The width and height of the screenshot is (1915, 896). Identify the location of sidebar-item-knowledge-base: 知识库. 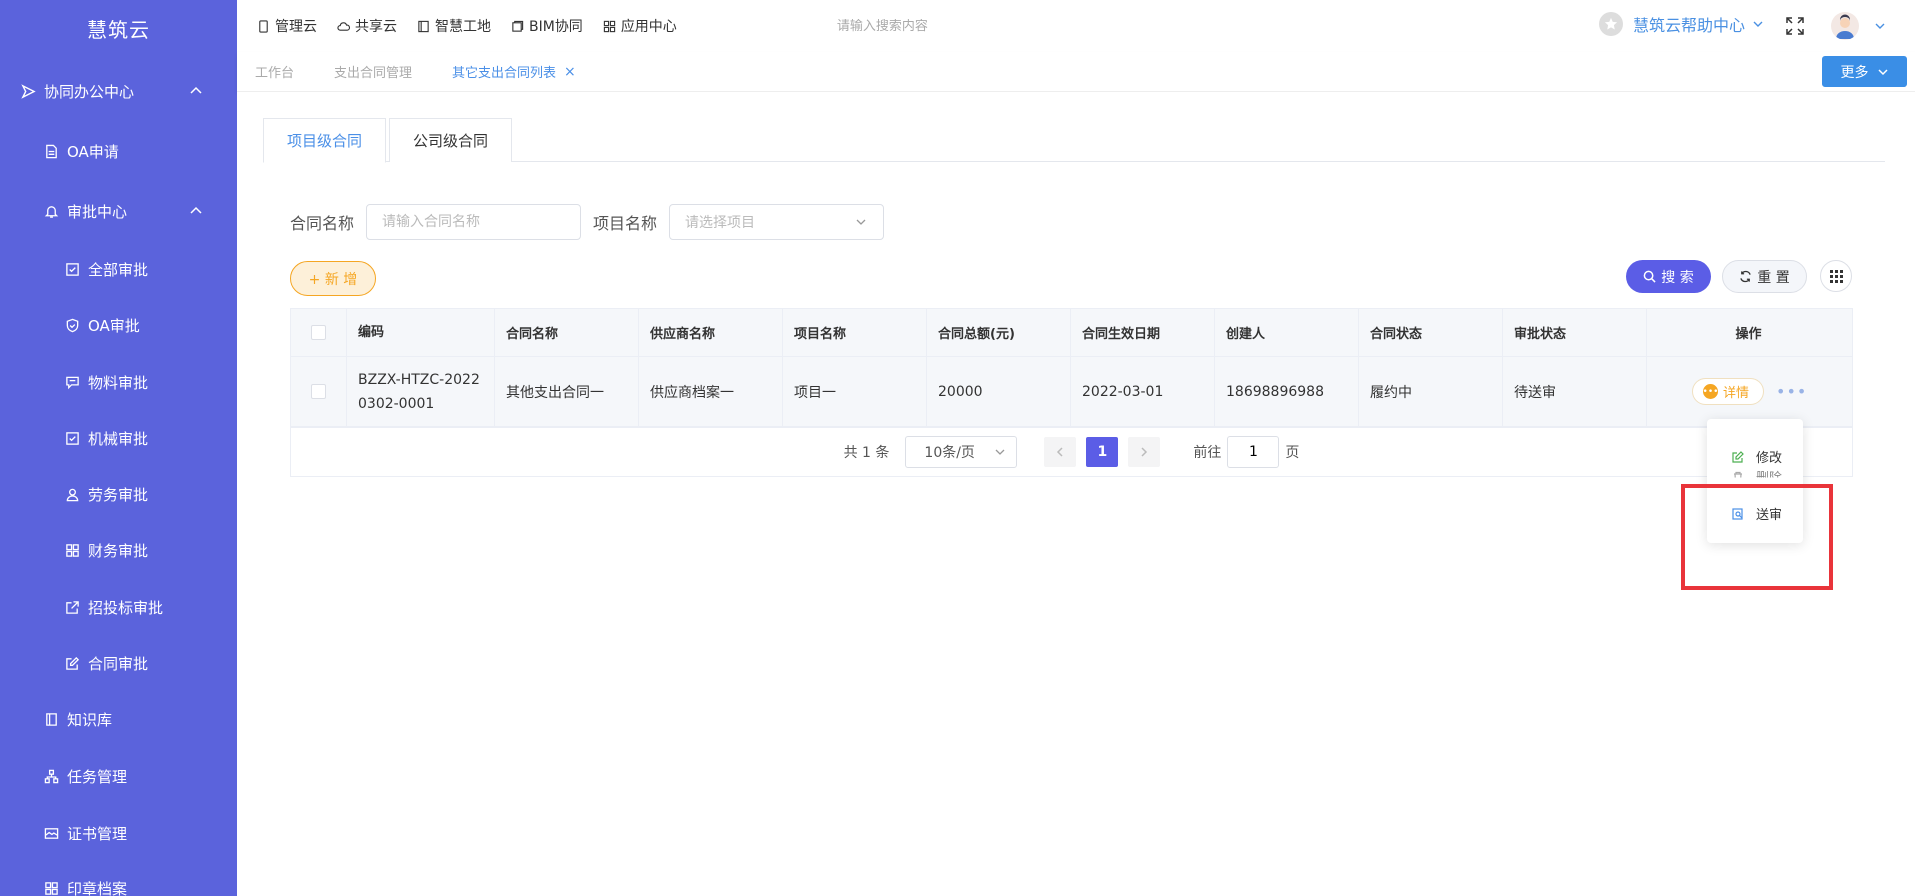
(118, 719).